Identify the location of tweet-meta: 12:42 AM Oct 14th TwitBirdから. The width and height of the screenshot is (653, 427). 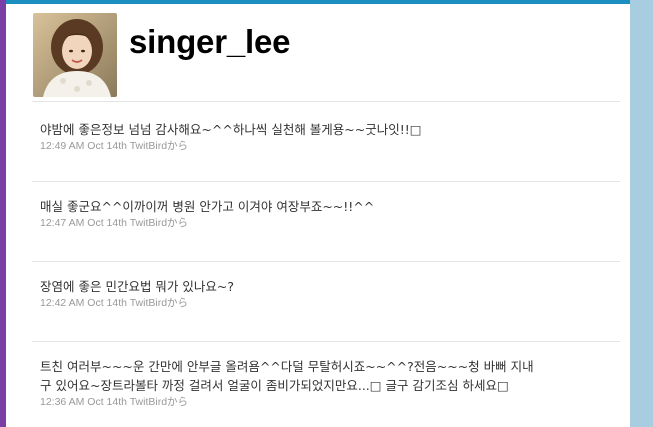
(330, 303).